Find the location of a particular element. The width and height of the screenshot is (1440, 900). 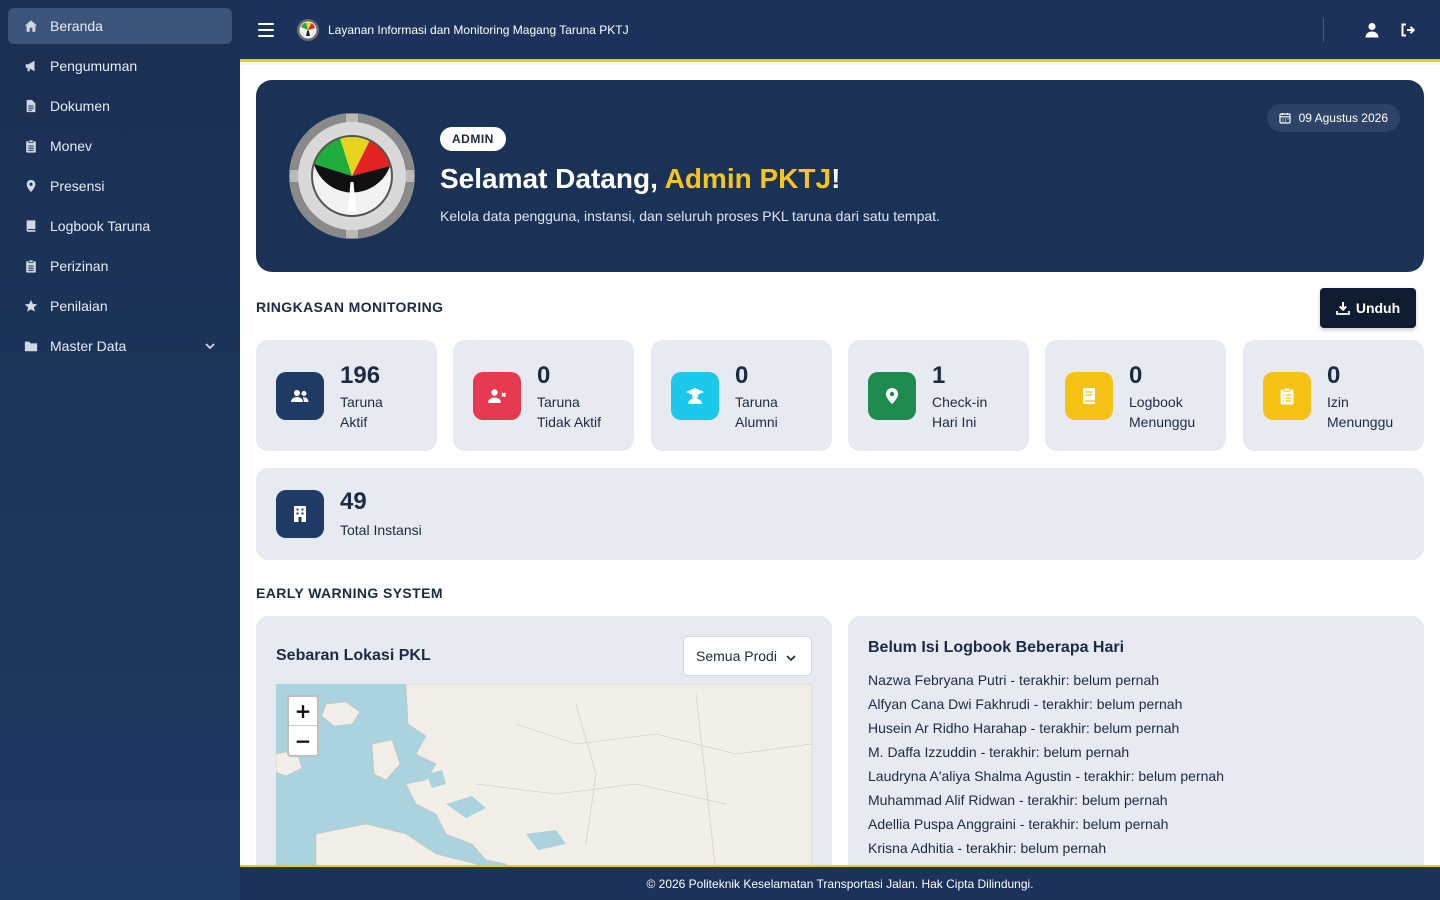

download-label: Unduh is located at coordinates (1378, 308).